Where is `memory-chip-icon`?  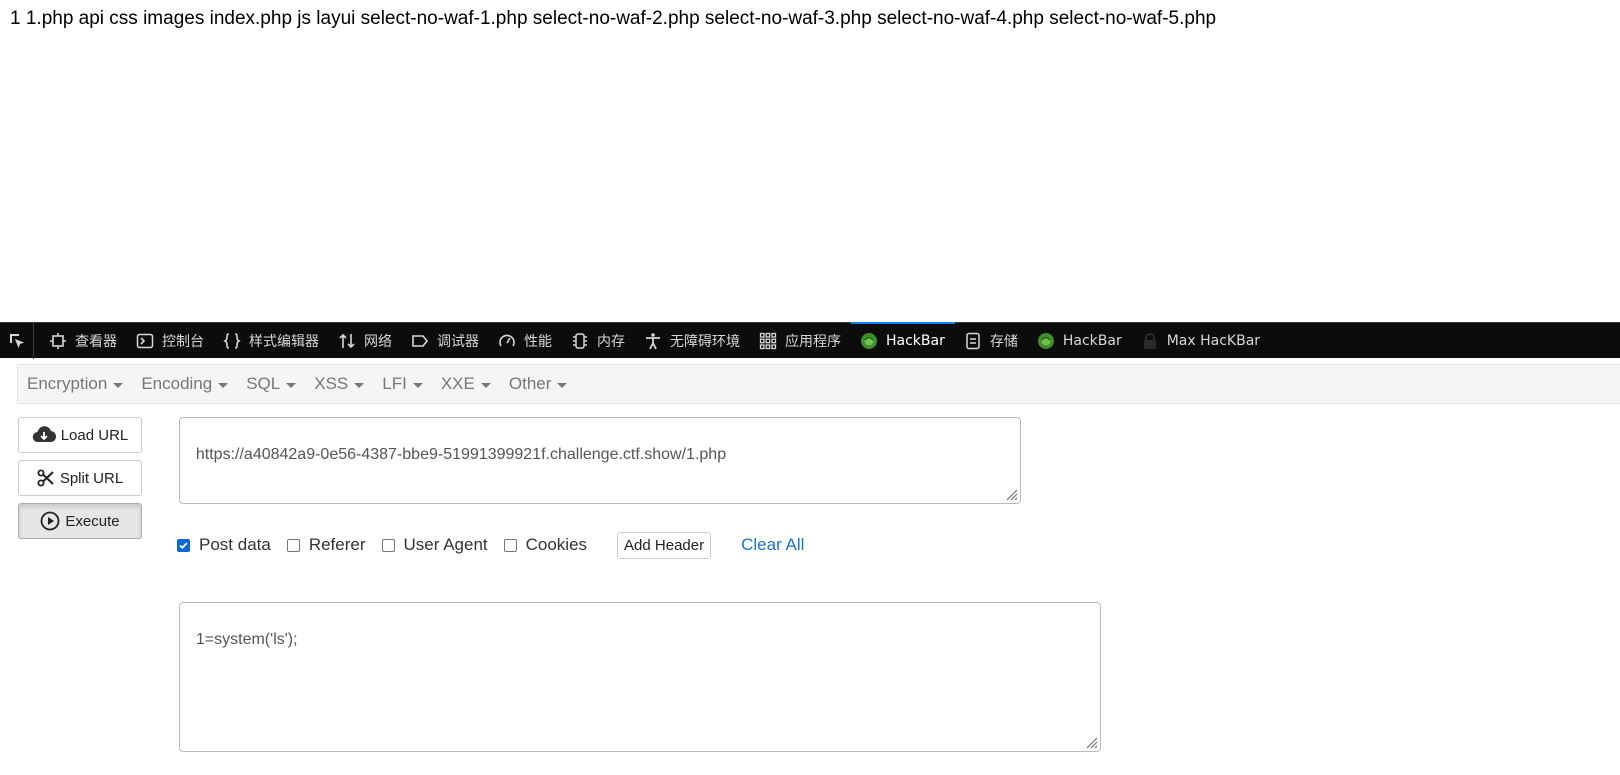
memory-chip-icon is located at coordinates (580, 341).